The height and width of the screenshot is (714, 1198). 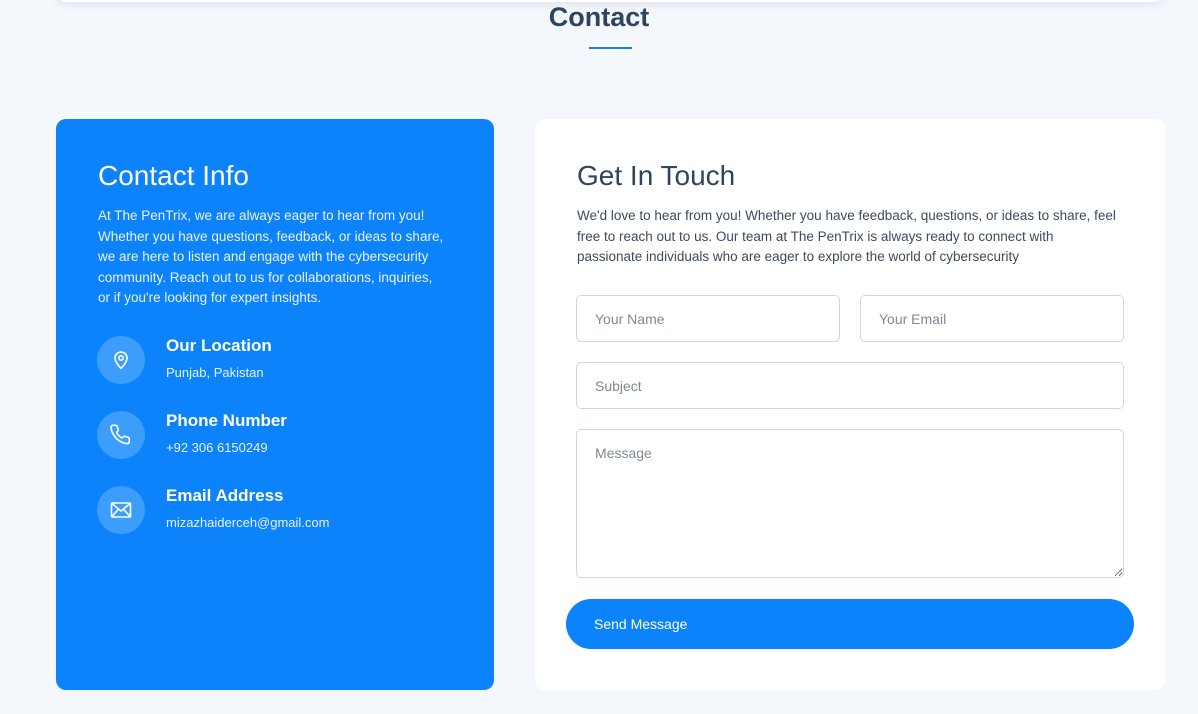 I want to click on email-item: Email Address mizazhaiderceh@gmail.com, so click(x=287, y=511).